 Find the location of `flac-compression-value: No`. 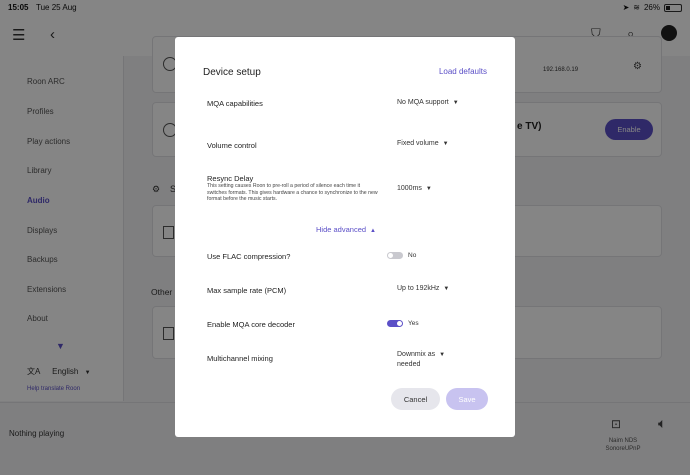

flac-compression-value: No is located at coordinates (412, 255).